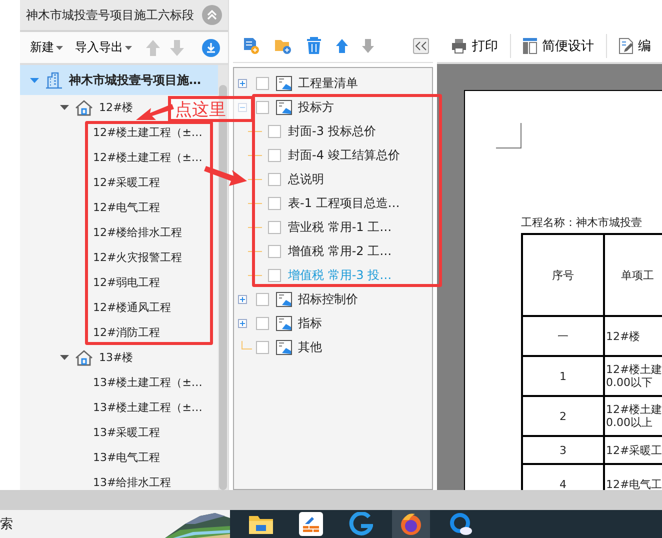 The height and width of the screenshot is (538, 662). What do you see at coordinates (634, 450) in the screenshot?
I see `table-cell: 12#采暖工` at bounding box center [634, 450].